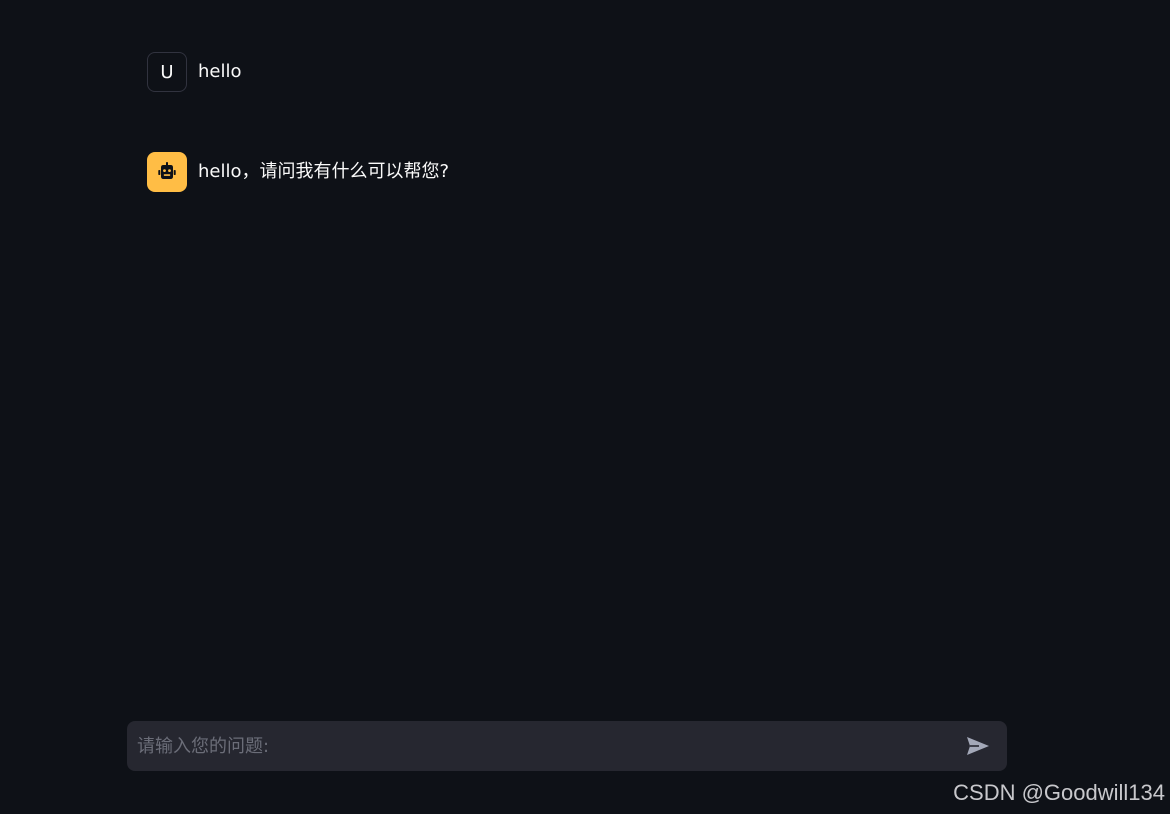 This screenshot has height=814, width=1170. What do you see at coordinates (1059, 792) in the screenshot?
I see `watermark: CSDN @Goodwill134` at bounding box center [1059, 792].